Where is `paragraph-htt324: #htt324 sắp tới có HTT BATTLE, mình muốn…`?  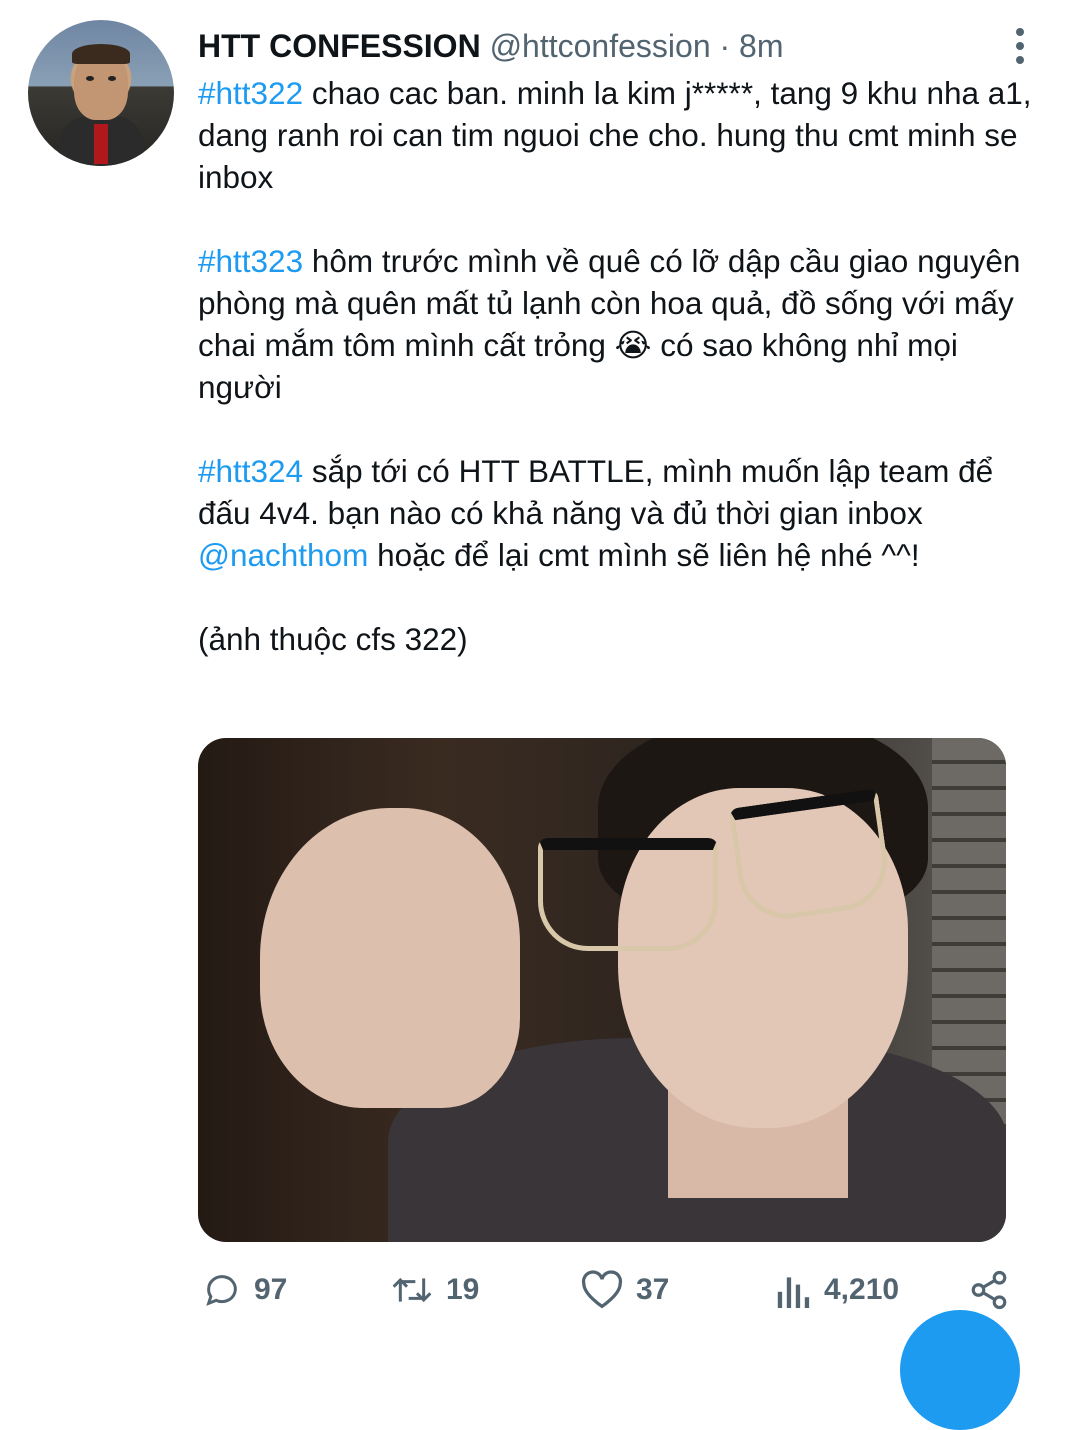
paragraph-htt324: #htt324 sắp tới có HTT BATTLE, mình muốn… is located at coordinates (623, 513).